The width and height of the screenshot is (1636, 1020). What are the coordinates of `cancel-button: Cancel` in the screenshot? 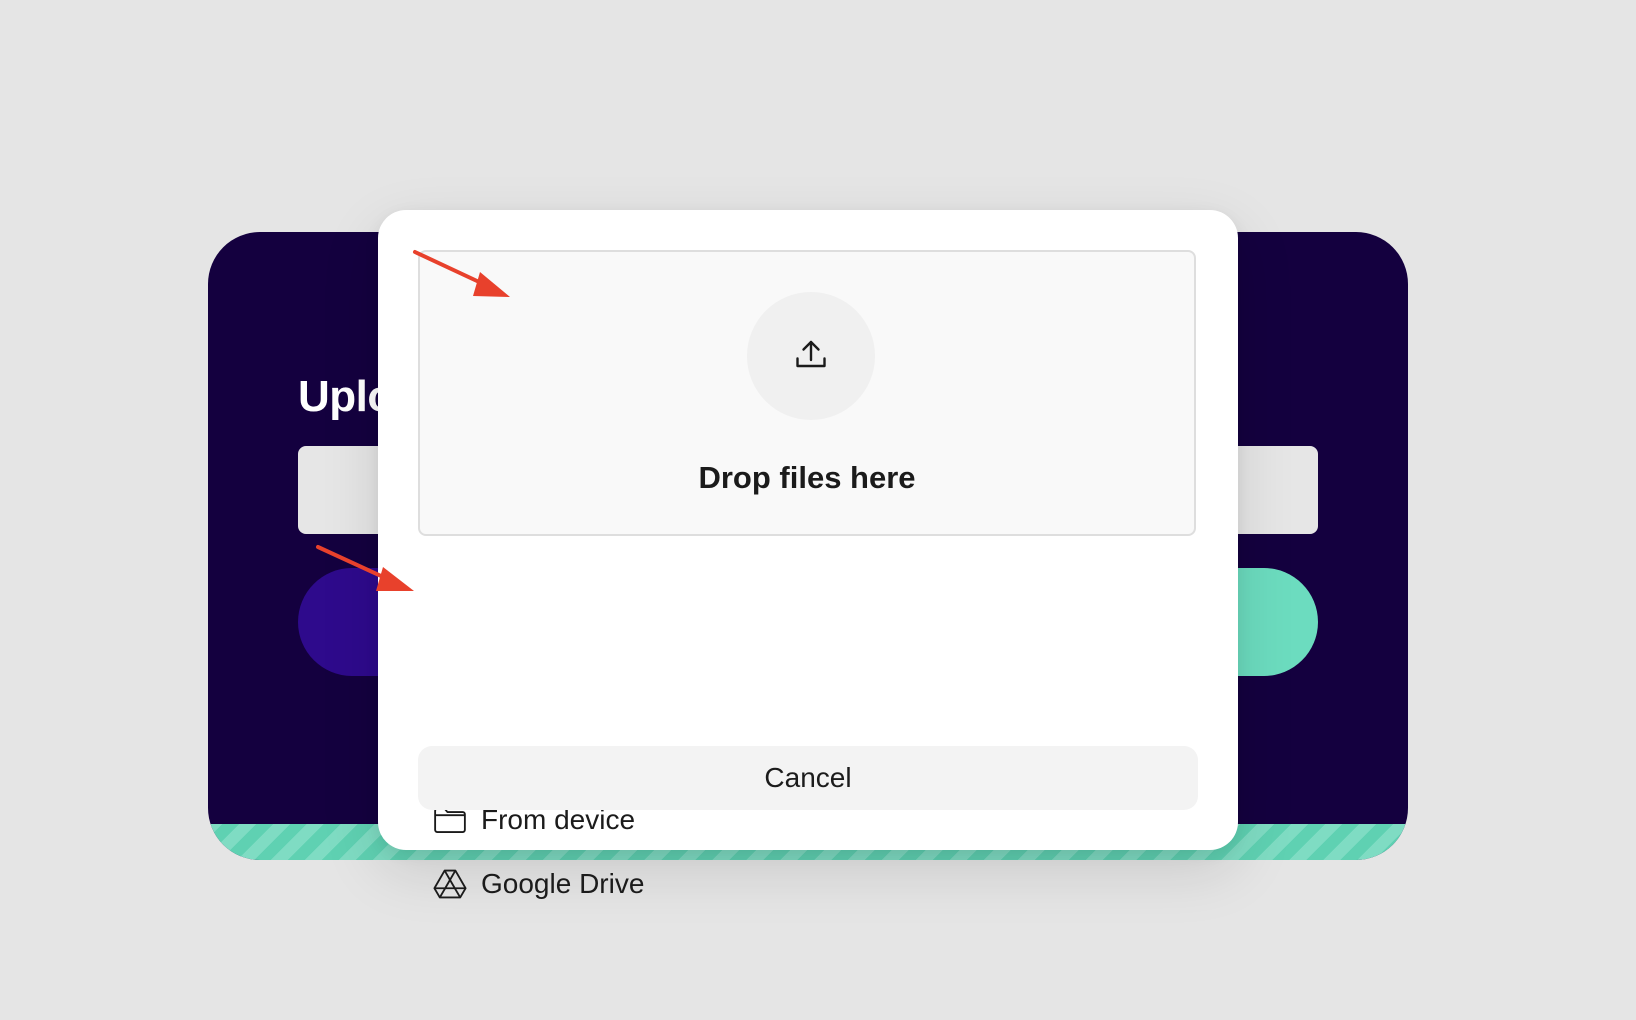 It's located at (808, 778).